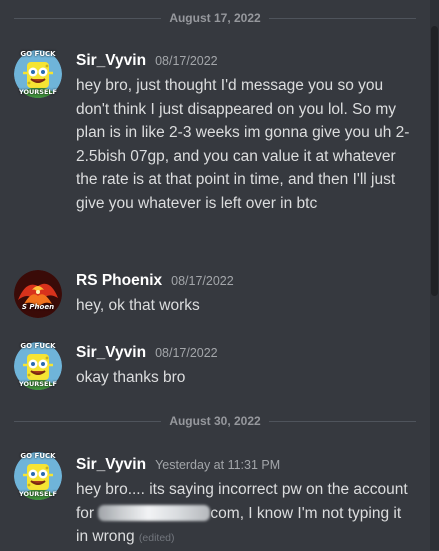 The height and width of the screenshot is (551, 439). I want to click on date-divider-label: August 17, 2022, so click(215, 18).